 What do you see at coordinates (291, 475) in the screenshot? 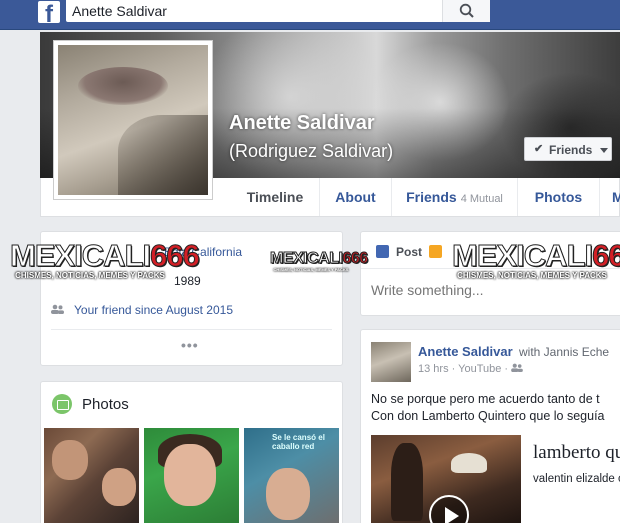
I see `photo-thumbnail: Se le cansó el caballo red` at bounding box center [291, 475].